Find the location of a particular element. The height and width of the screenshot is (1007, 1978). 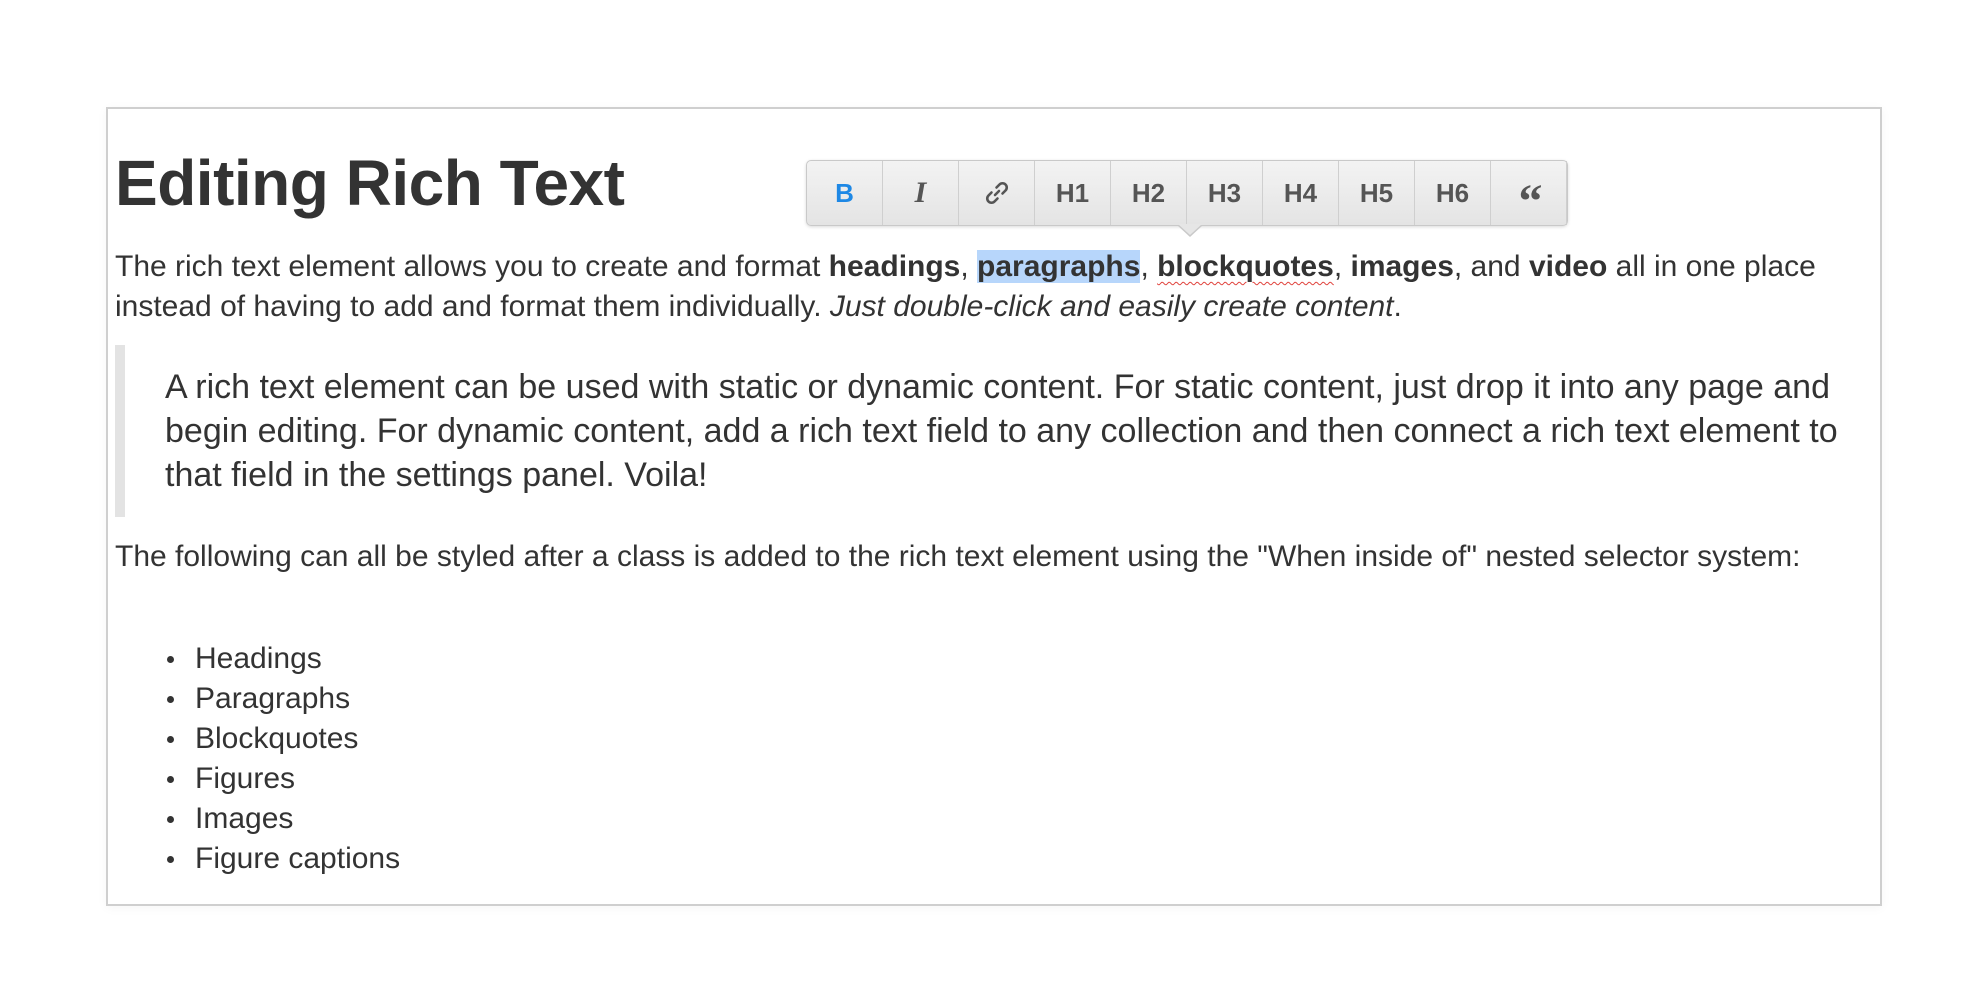

list-item-label: Images is located at coordinates (244, 818).